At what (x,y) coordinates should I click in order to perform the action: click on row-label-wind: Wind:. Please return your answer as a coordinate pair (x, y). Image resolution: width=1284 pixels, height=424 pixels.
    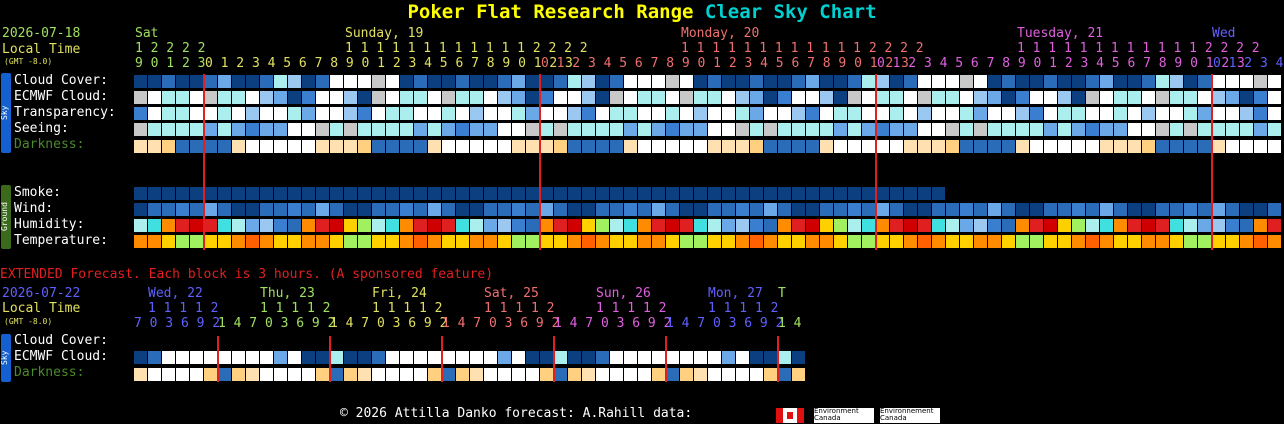
    Looking at the image, I should click on (33, 209).